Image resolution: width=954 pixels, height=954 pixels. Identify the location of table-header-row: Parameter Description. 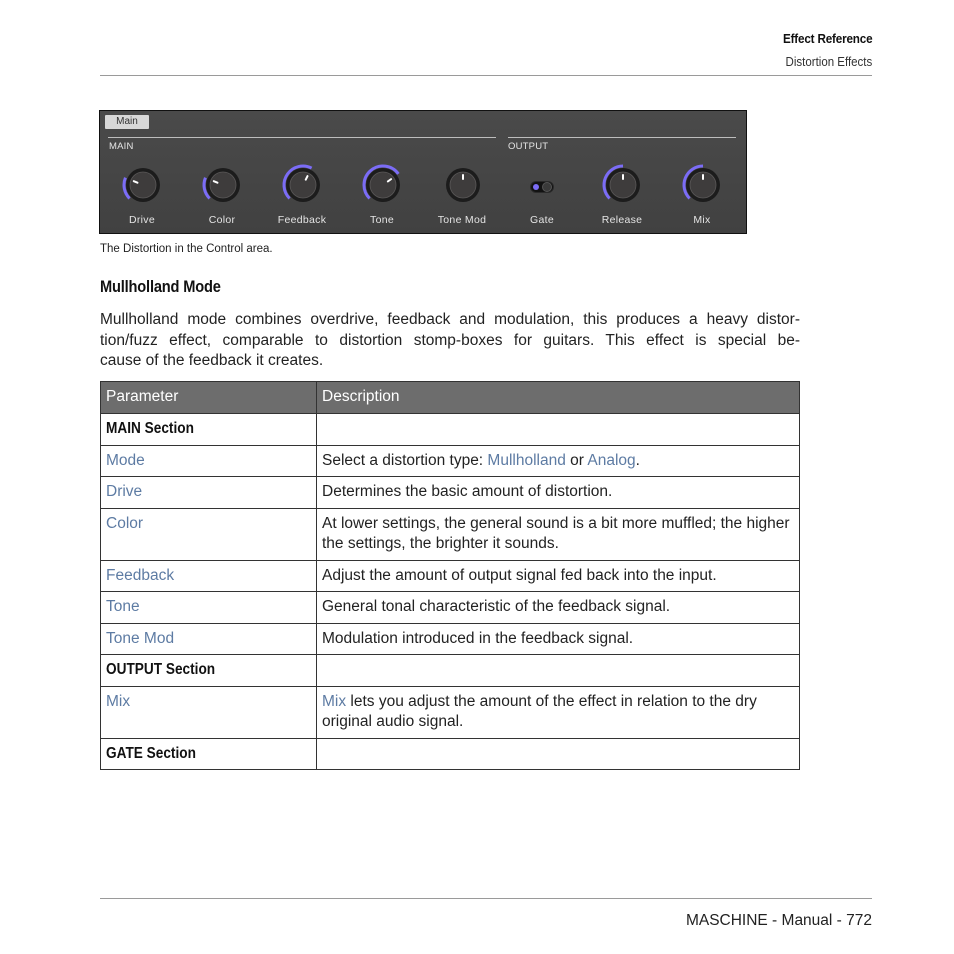
(450, 397).